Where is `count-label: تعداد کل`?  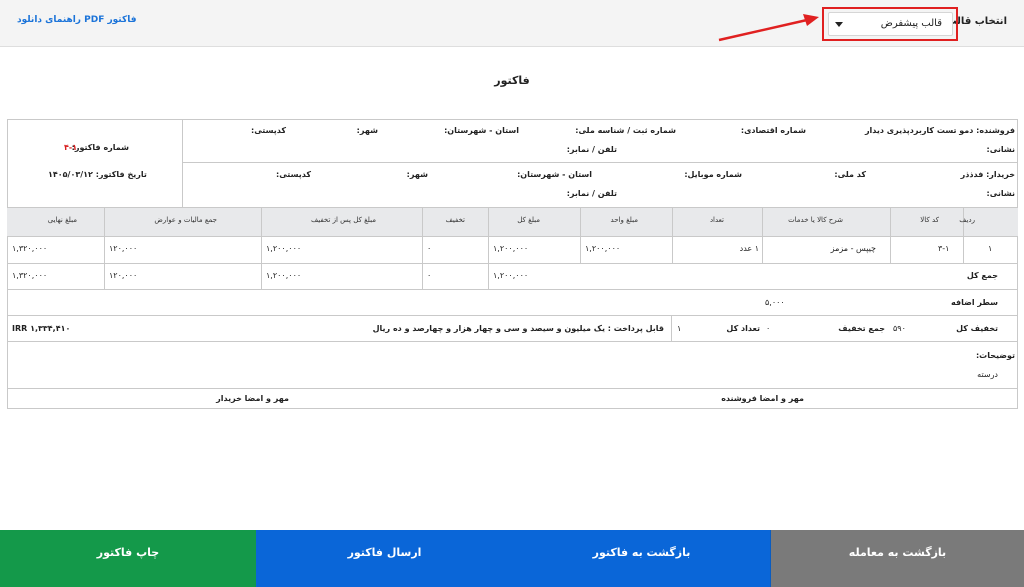 count-label: تعداد کل is located at coordinates (743, 328).